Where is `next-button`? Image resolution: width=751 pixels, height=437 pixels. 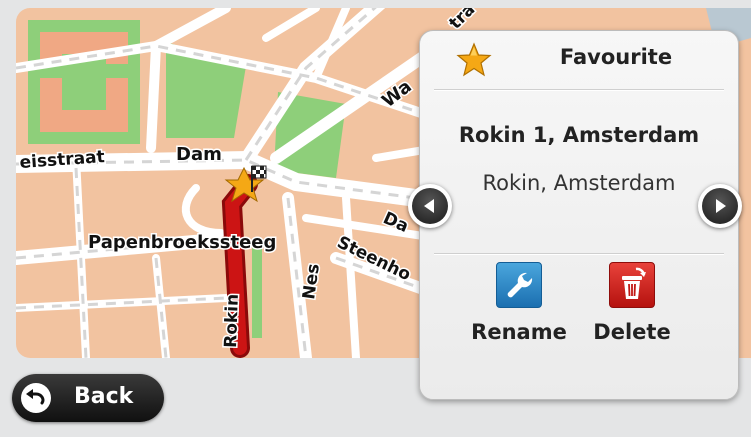 next-button is located at coordinates (720, 206).